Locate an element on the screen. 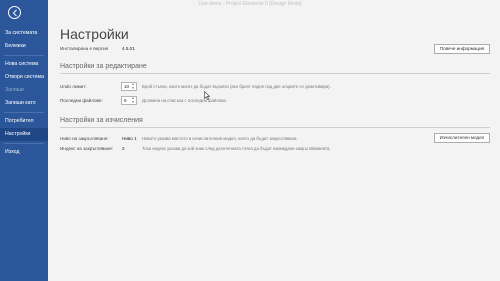  more-info-button: Повече информация is located at coordinates (462, 49).